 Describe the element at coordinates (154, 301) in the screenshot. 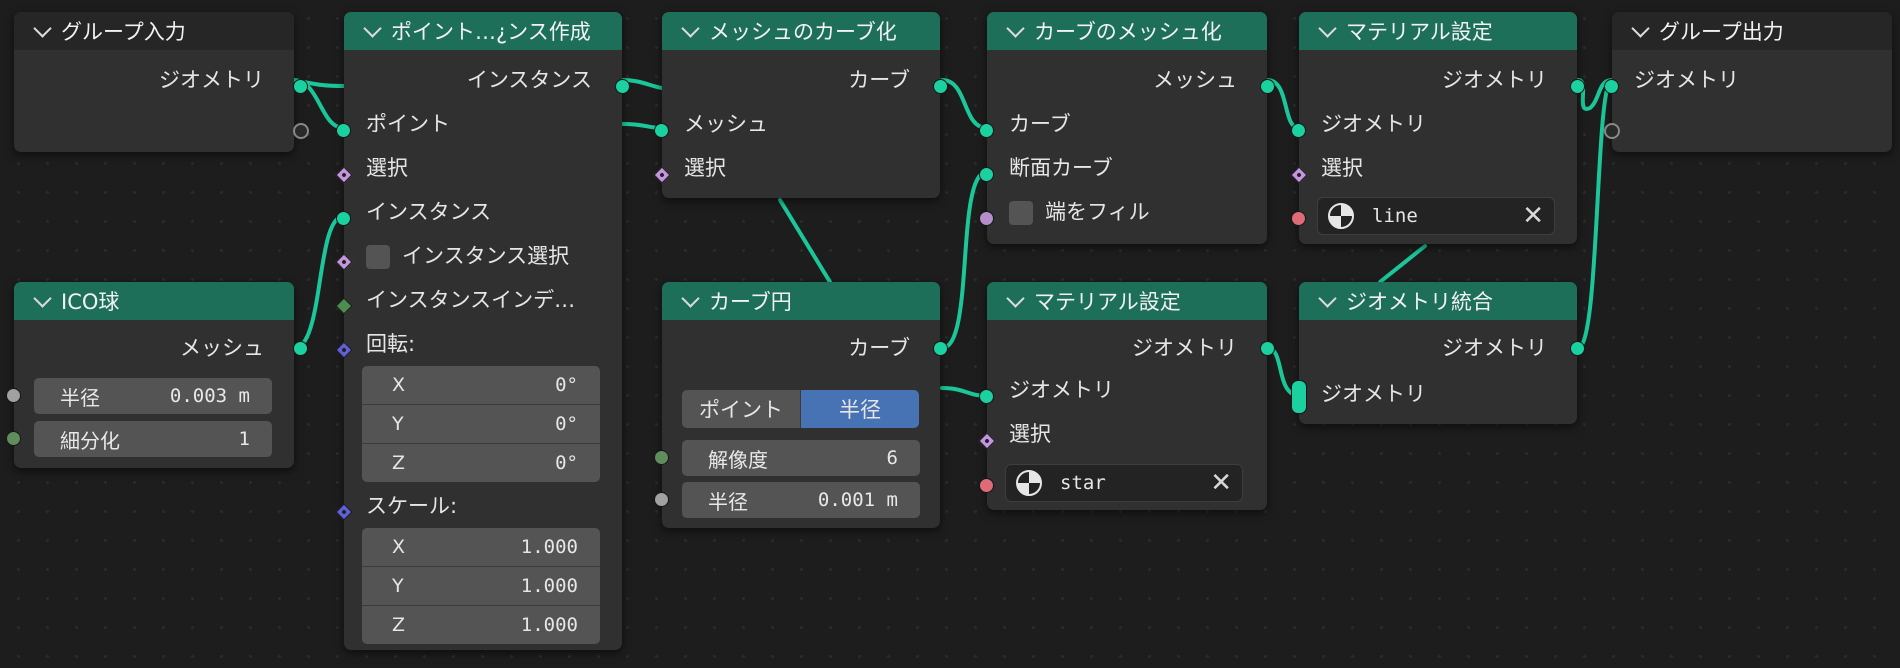

I see `ico-sphere-header: ICO球` at that location.